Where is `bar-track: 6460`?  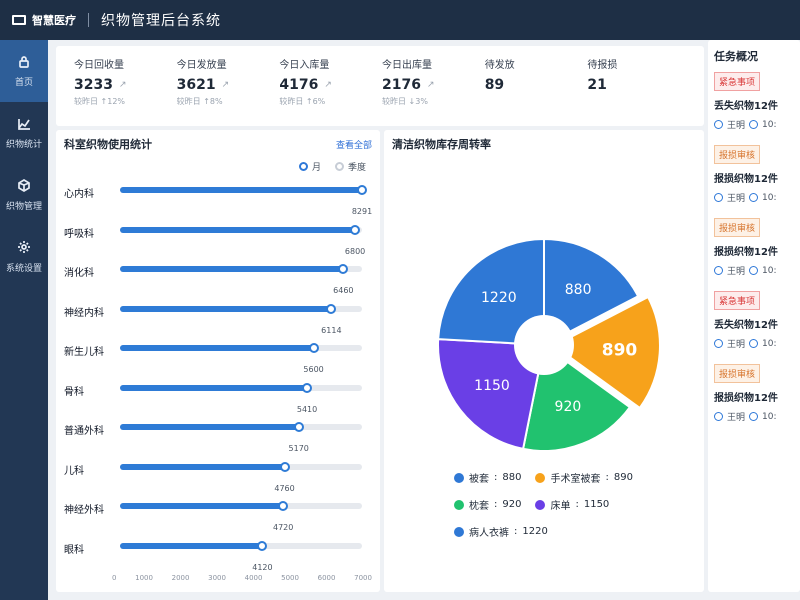 bar-track: 6460 is located at coordinates (241, 279).